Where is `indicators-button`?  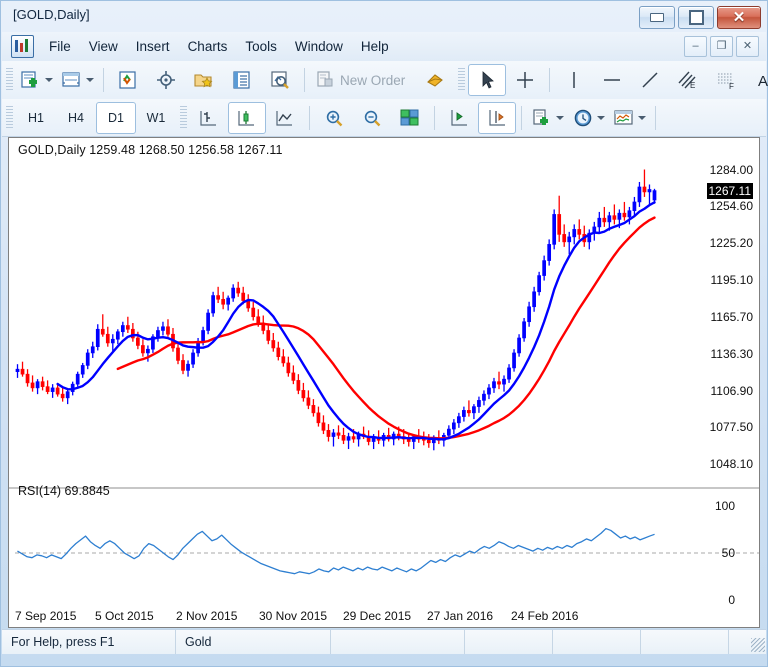 indicators-button is located at coordinates (547, 118).